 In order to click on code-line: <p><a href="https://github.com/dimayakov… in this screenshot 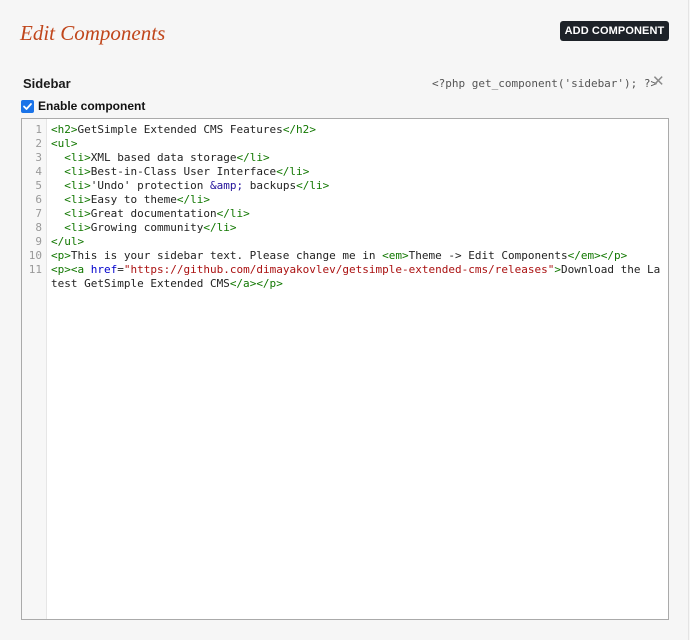, I will do `click(357, 277)`.